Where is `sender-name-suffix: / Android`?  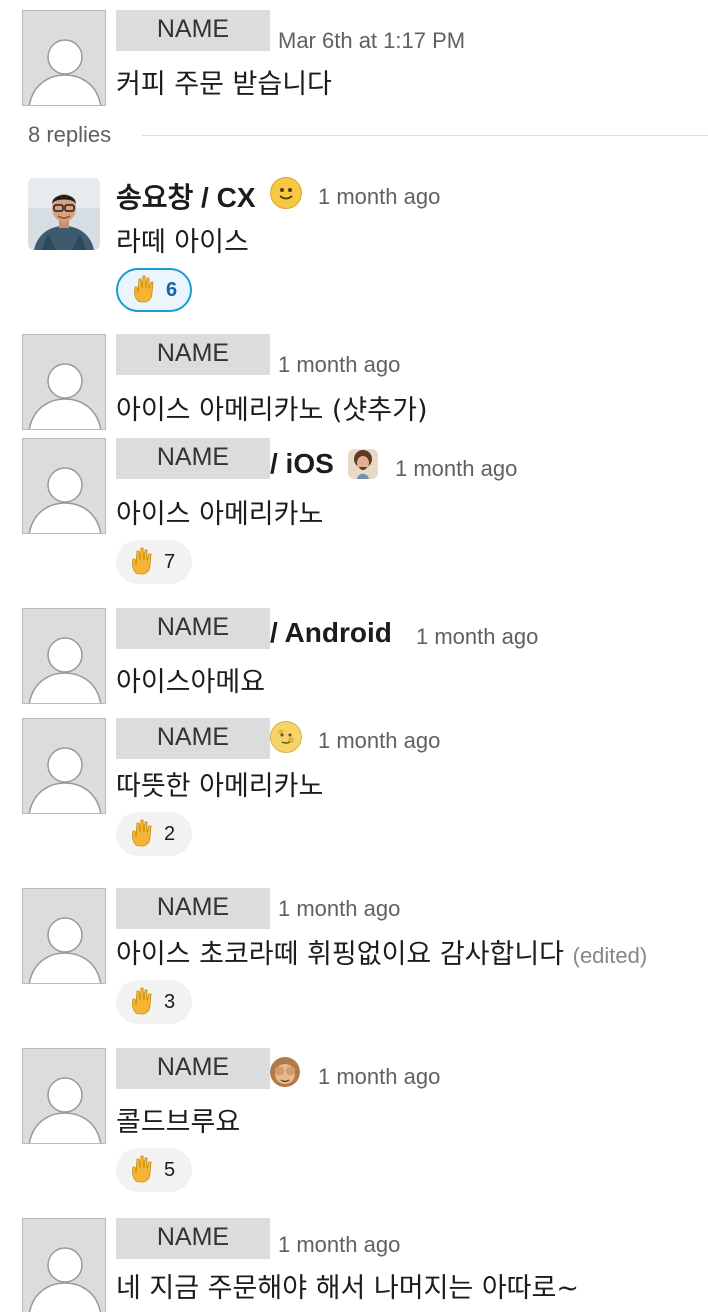 sender-name-suffix: / Android is located at coordinates (331, 633).